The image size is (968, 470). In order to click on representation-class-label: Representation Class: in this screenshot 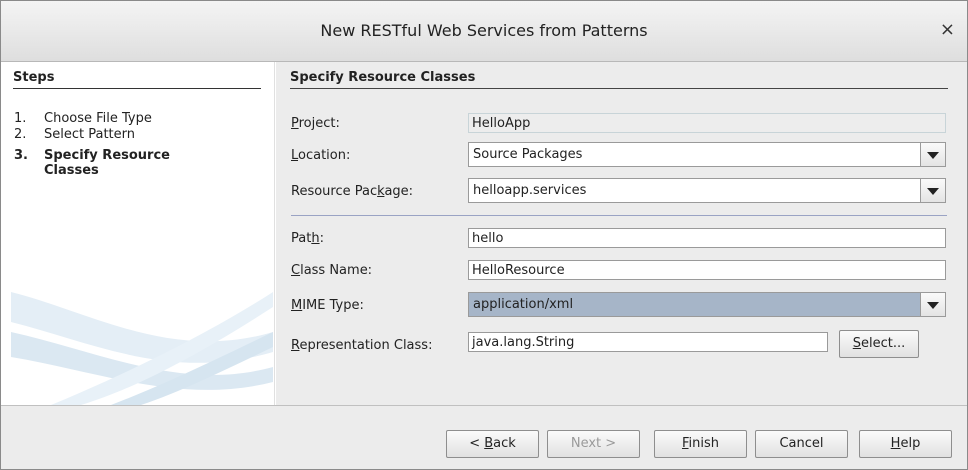, I will do `click(362, 345)`.